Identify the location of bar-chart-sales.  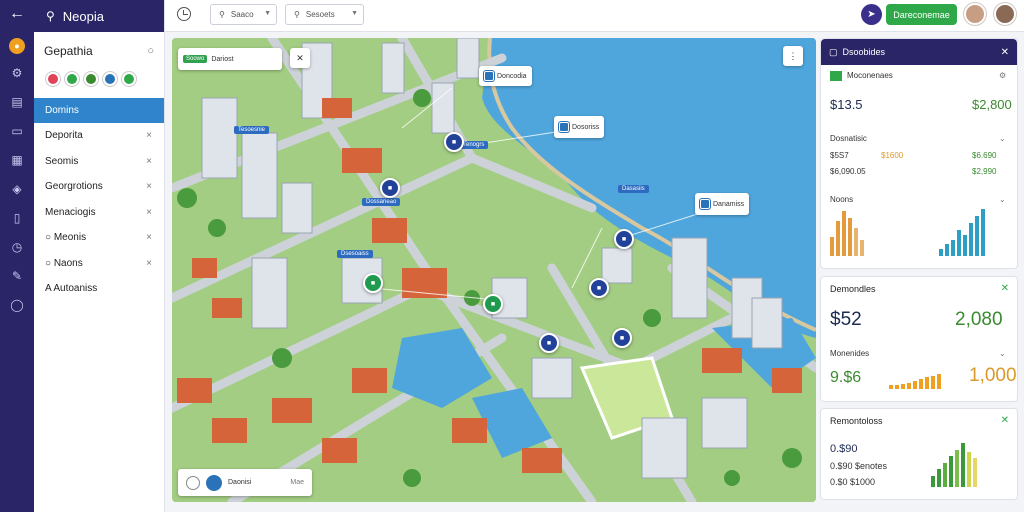
(915, 380).